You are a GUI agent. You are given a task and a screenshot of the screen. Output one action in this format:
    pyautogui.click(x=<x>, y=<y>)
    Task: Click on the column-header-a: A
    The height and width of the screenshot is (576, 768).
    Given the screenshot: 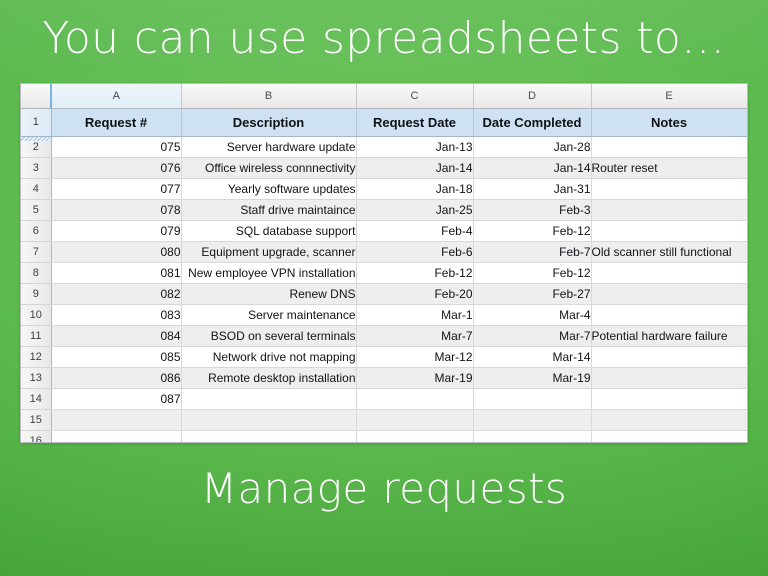 What is the action you would take?
    pyautogui.click(x=116, y=96)
    